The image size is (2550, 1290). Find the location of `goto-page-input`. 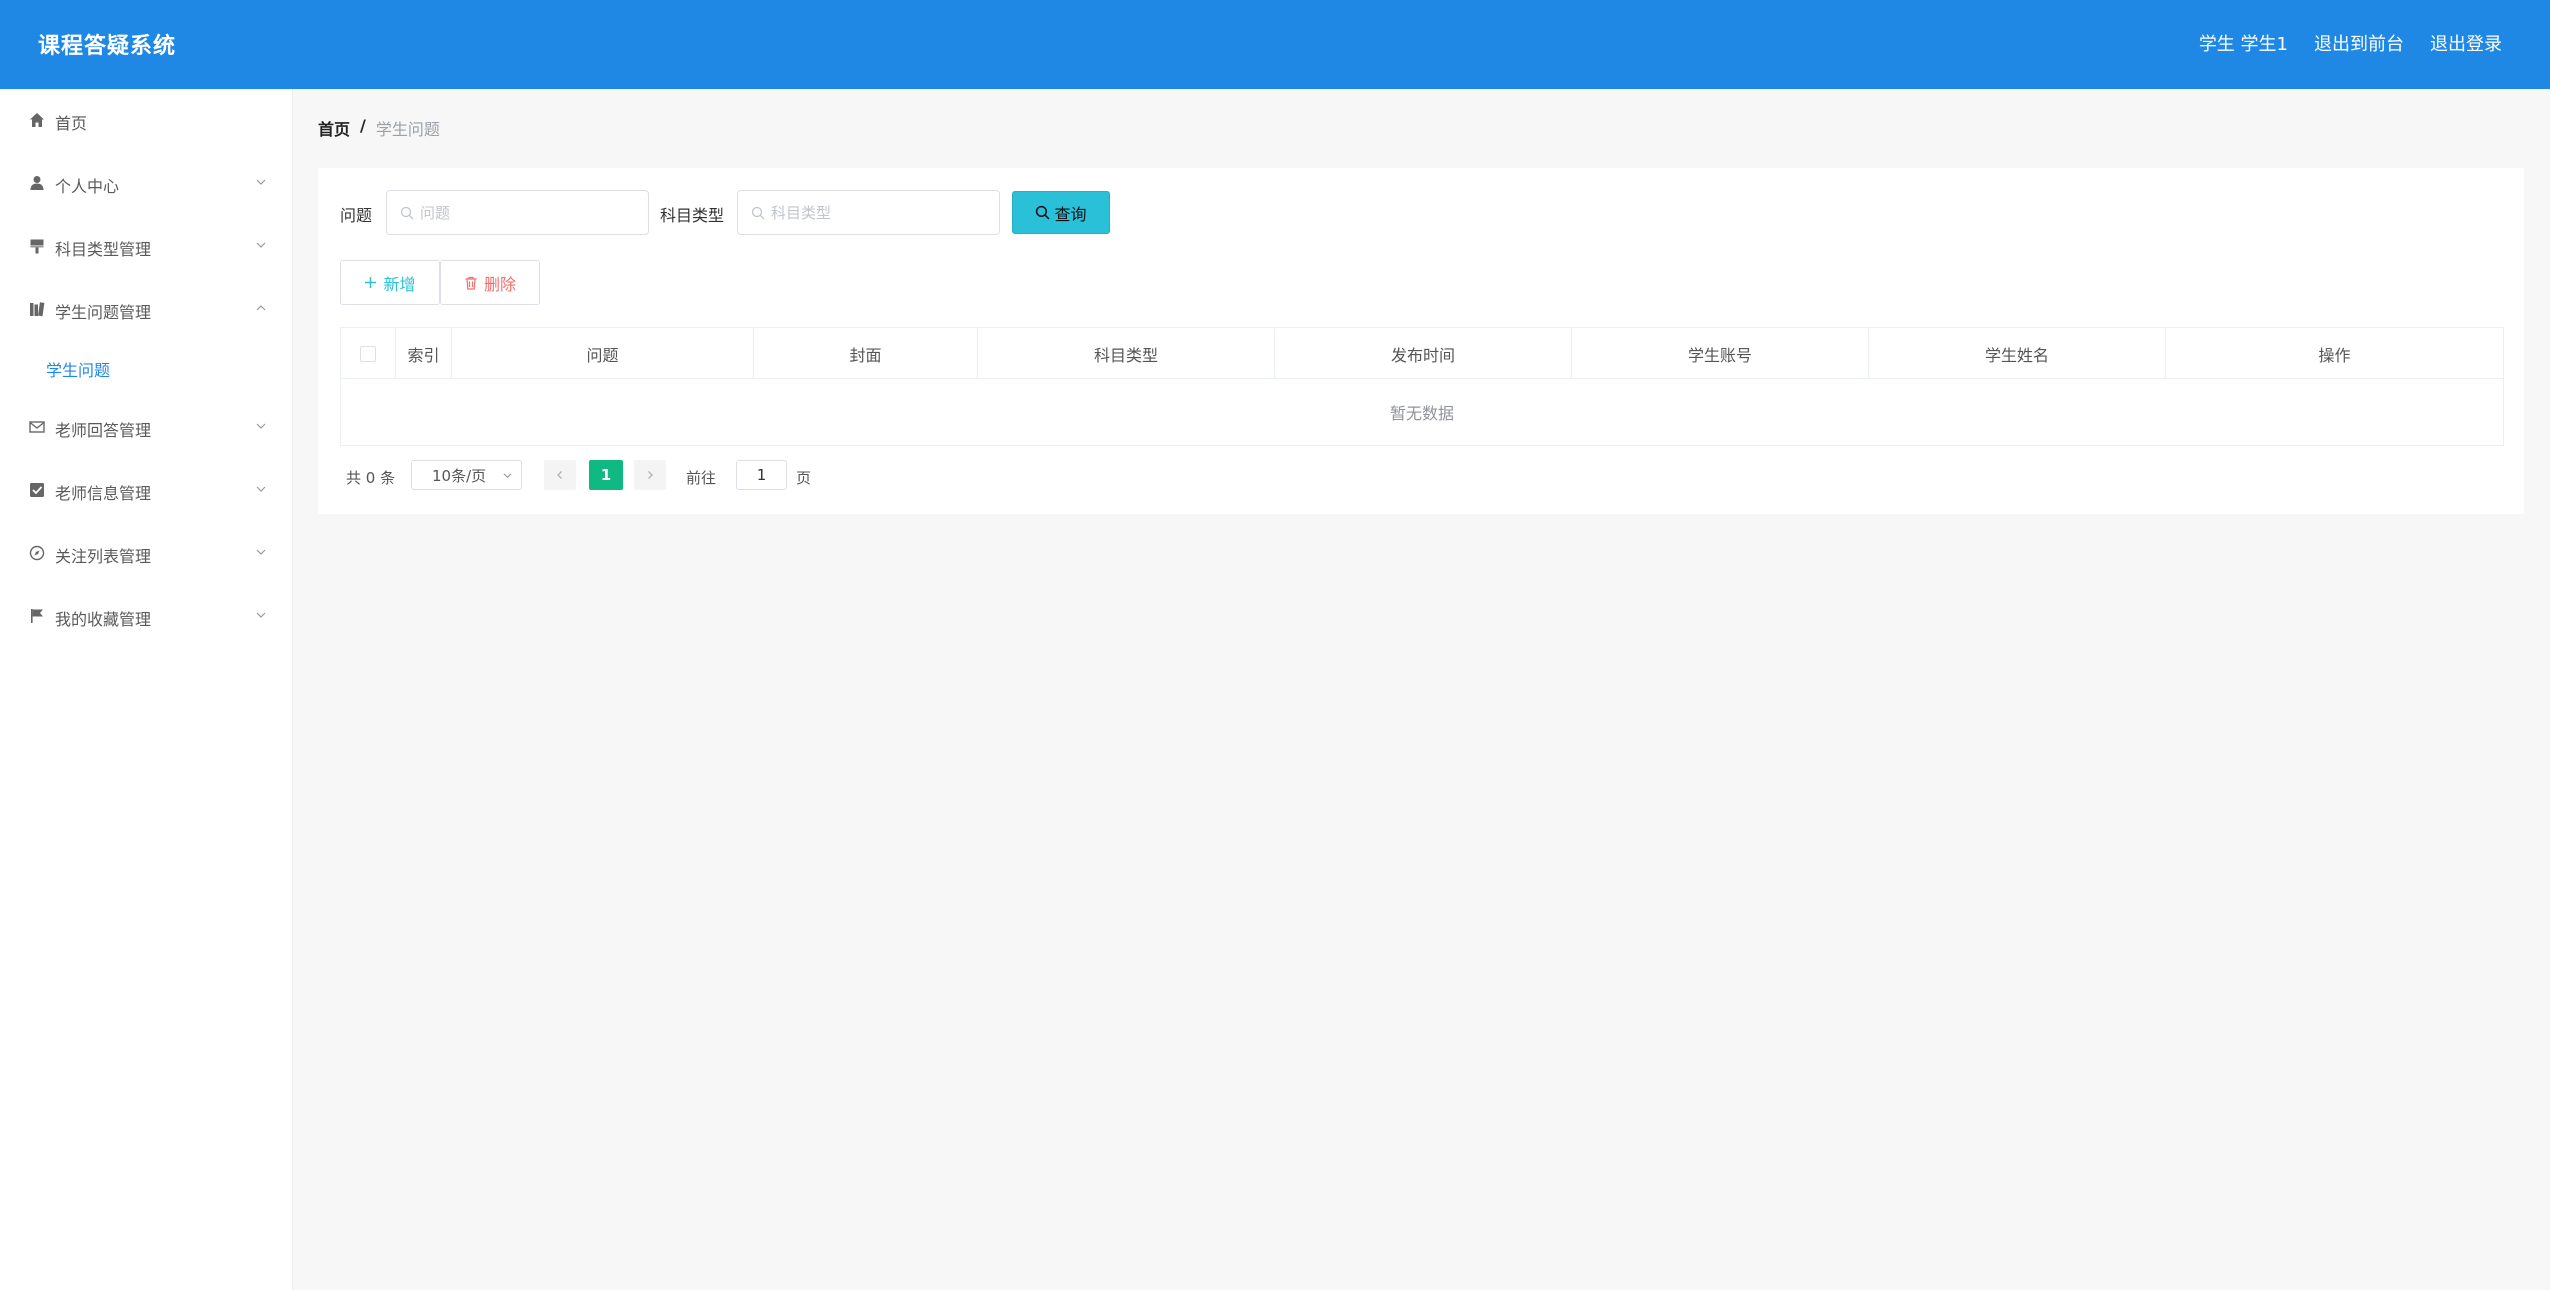

goto-page-input is located at coordinates (761, 475).